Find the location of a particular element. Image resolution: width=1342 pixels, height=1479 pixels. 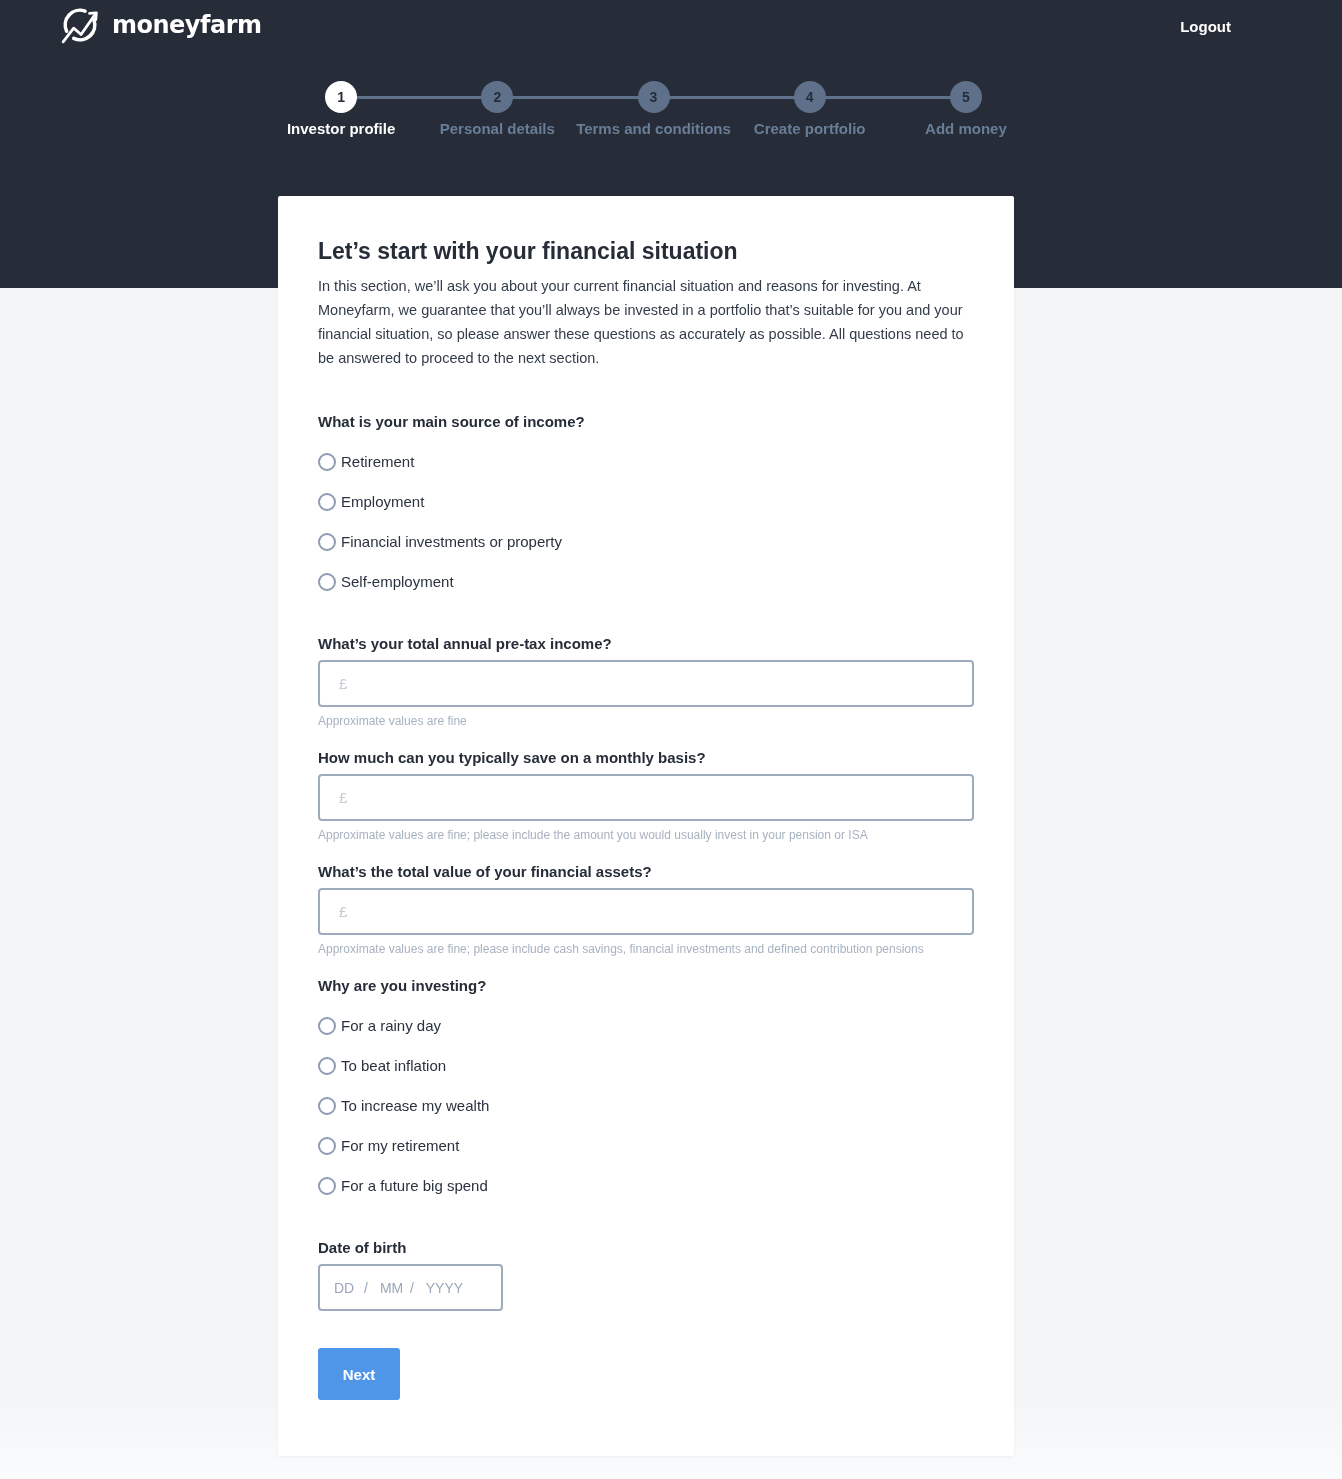

option-label: For a rainy day is located at coordinates (391, 1026).